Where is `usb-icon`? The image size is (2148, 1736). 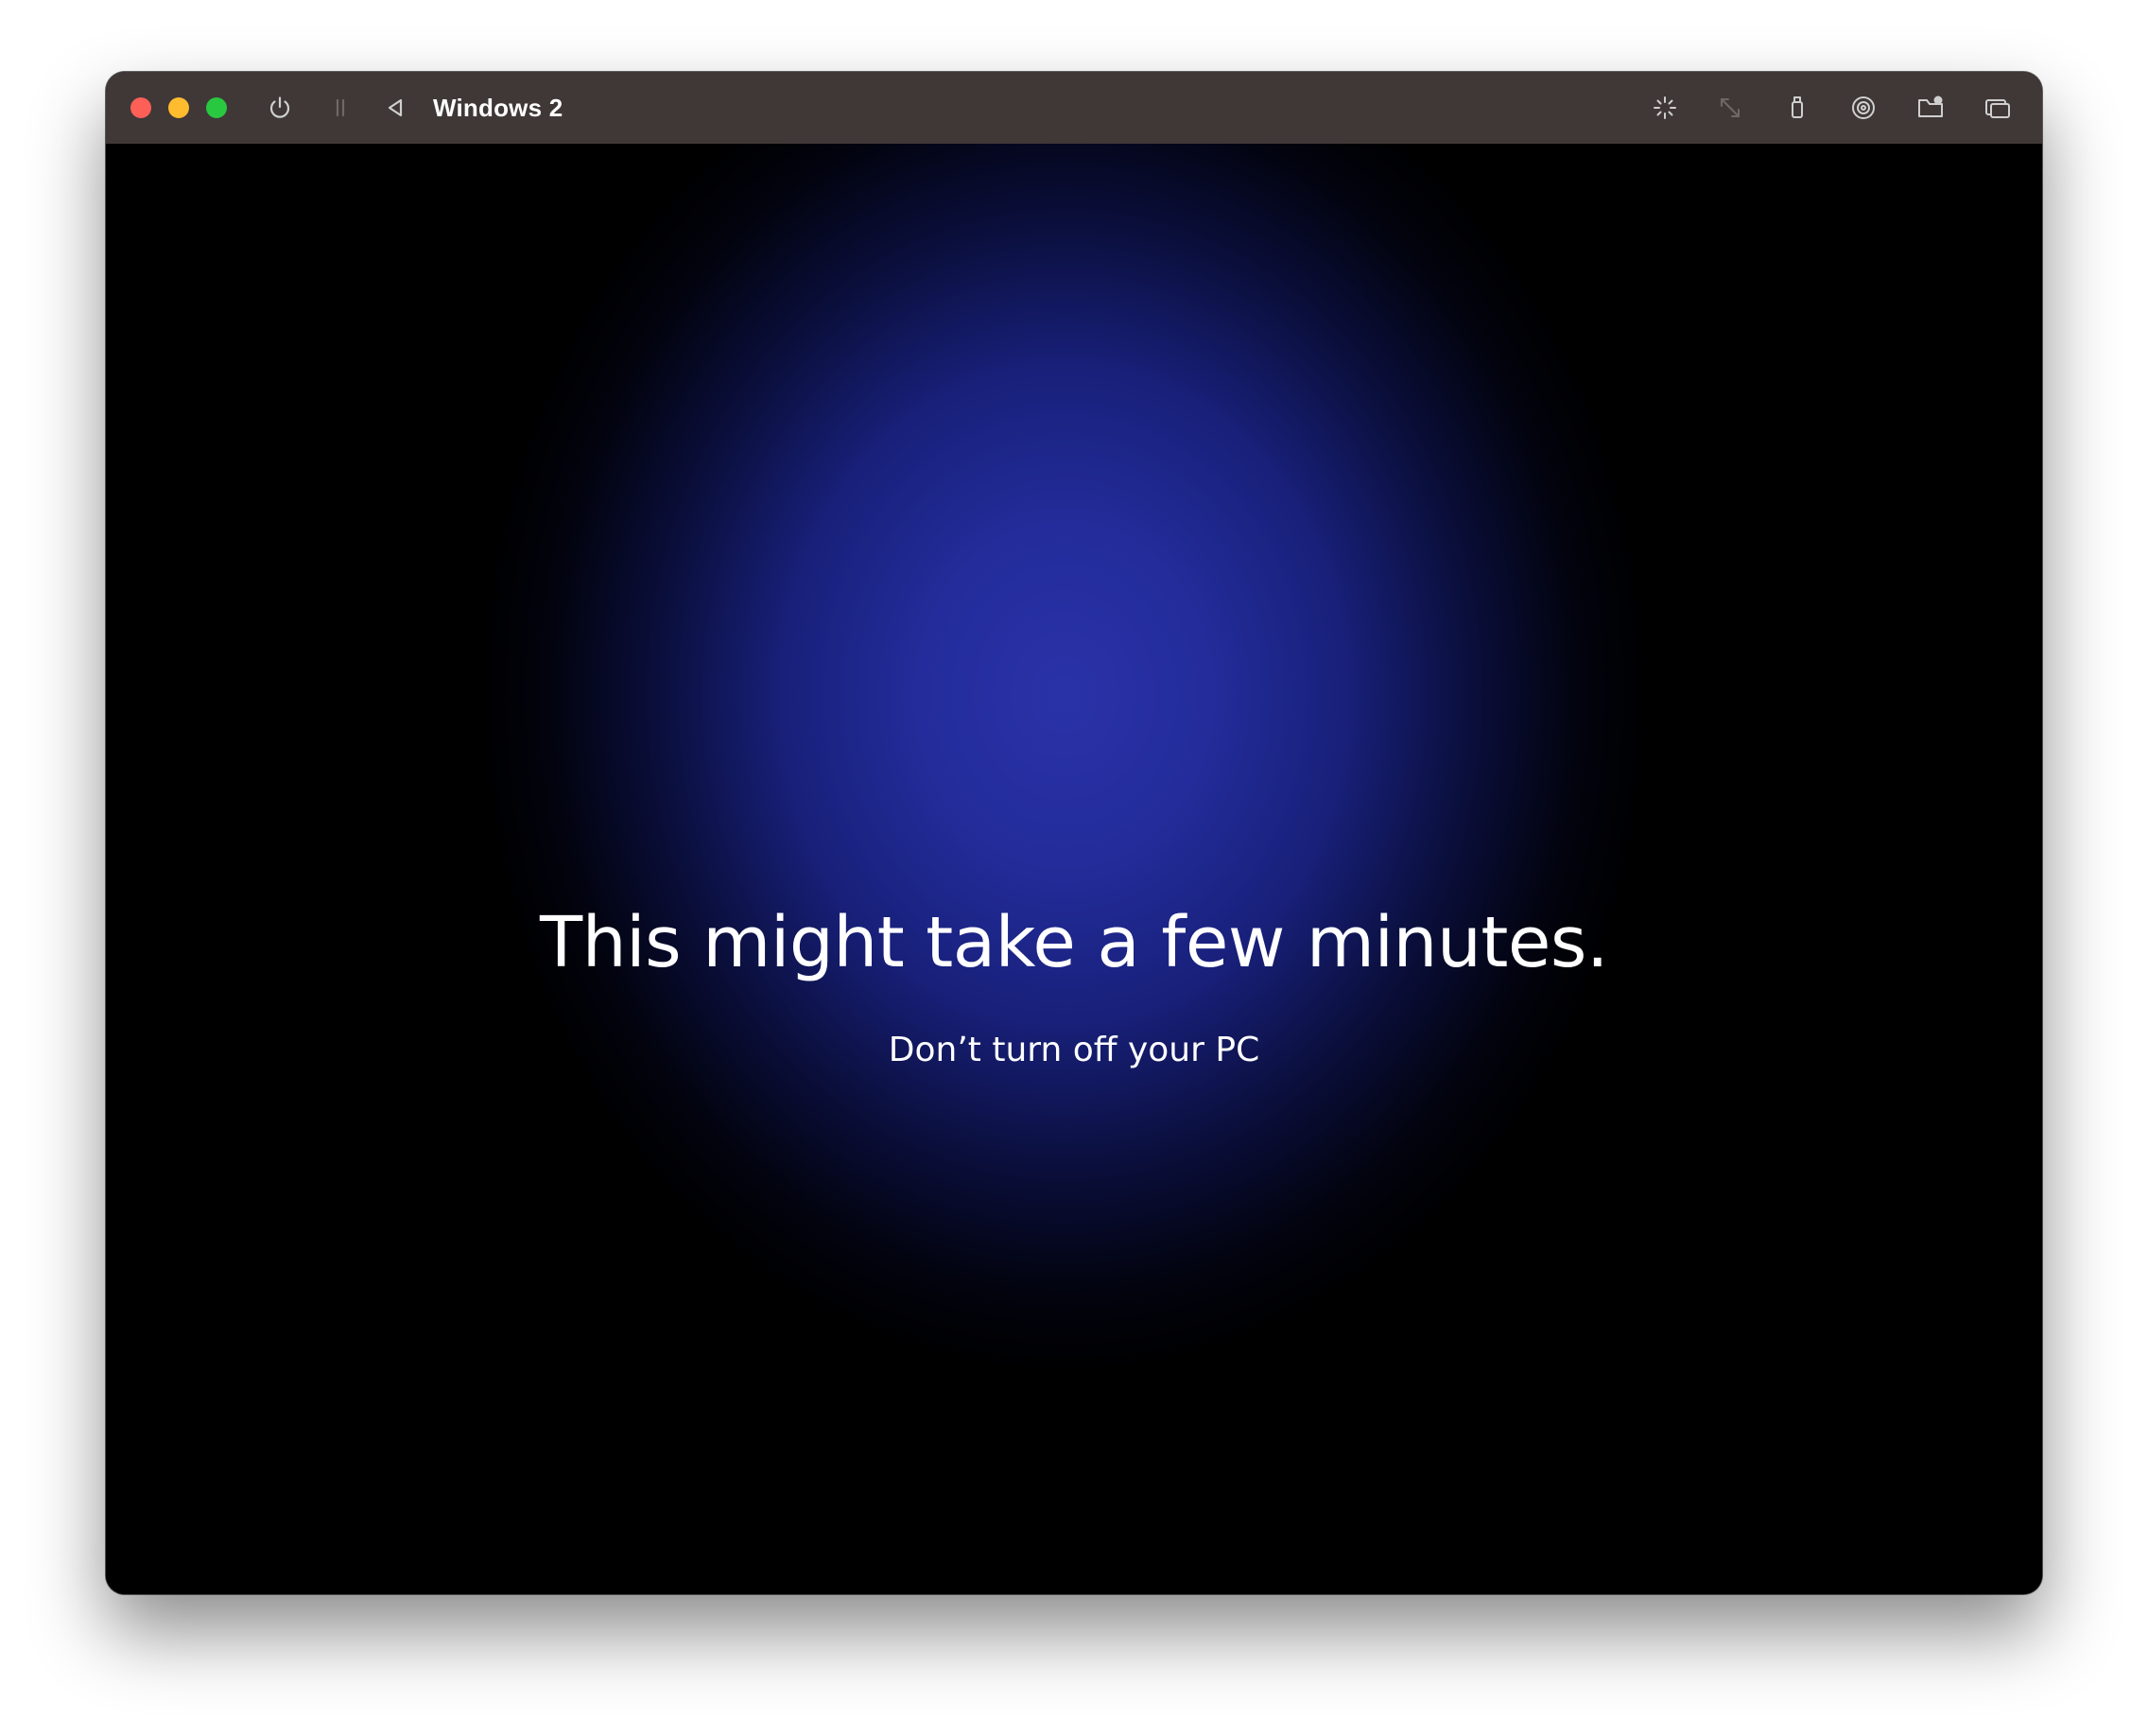
usb-icon is located at coordinates (1797, 108).